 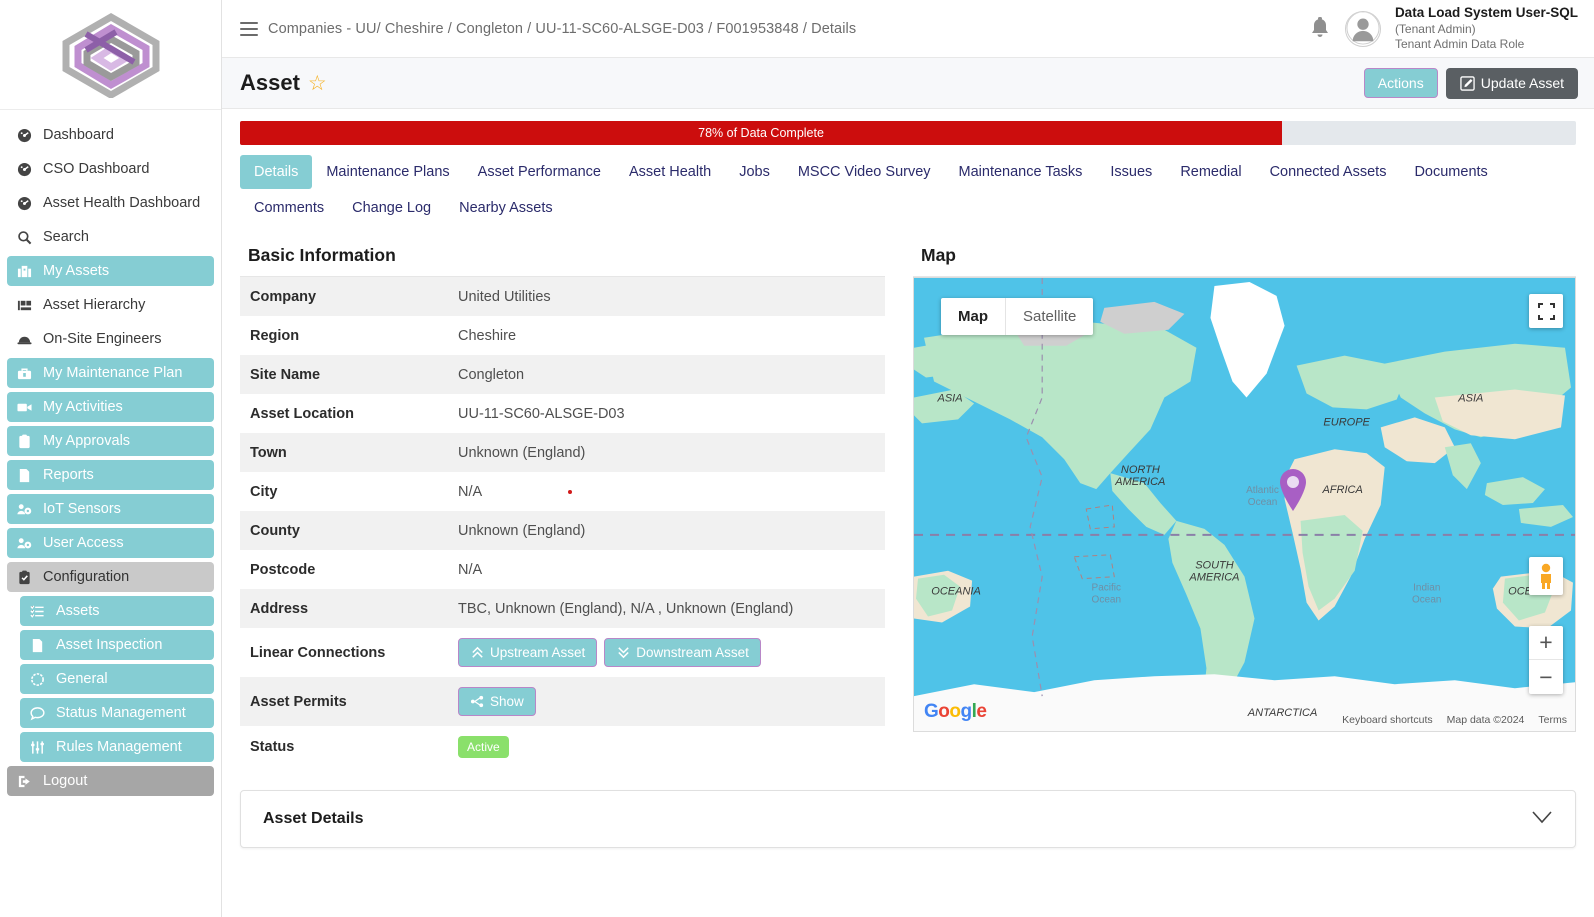 What do you see at coordinates (864, 172) in the screenshot?
I see `tab-mscc-video-survey: MSCC Video Survey` at bounding box center [864, 172].